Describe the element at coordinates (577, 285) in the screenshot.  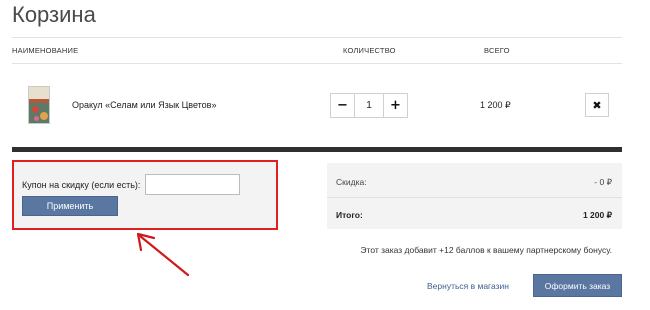
I see `checkout-button: Оформить заказ` at that location.